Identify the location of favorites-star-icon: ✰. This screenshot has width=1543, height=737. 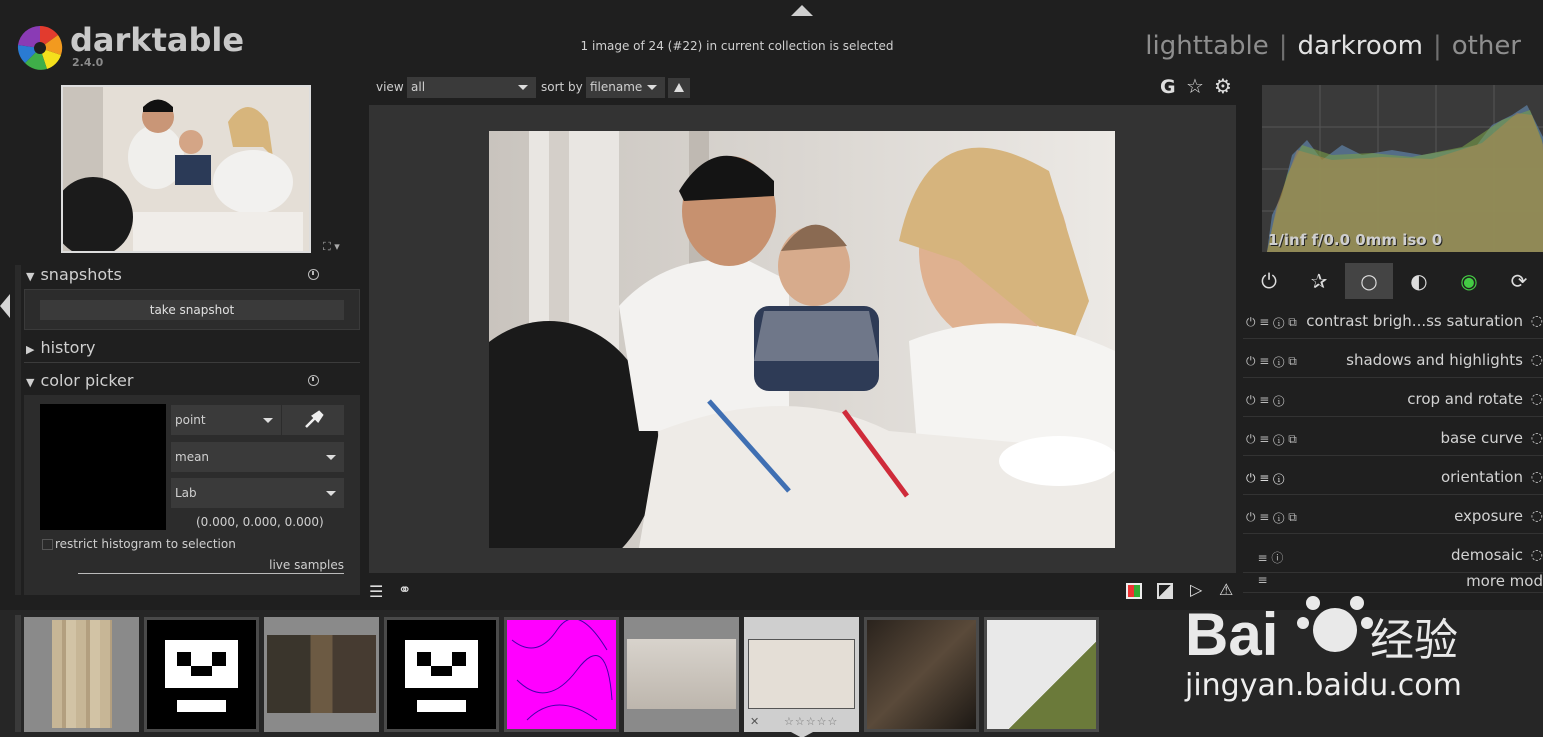
(1319, 281).